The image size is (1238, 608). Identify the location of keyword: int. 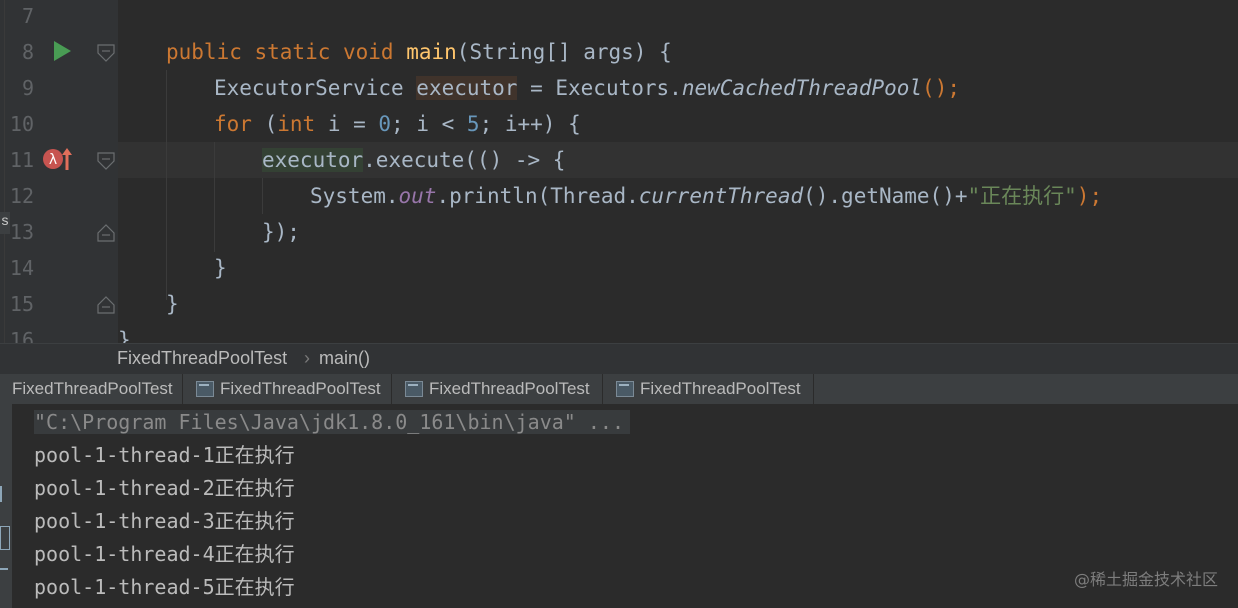
(296, 124).